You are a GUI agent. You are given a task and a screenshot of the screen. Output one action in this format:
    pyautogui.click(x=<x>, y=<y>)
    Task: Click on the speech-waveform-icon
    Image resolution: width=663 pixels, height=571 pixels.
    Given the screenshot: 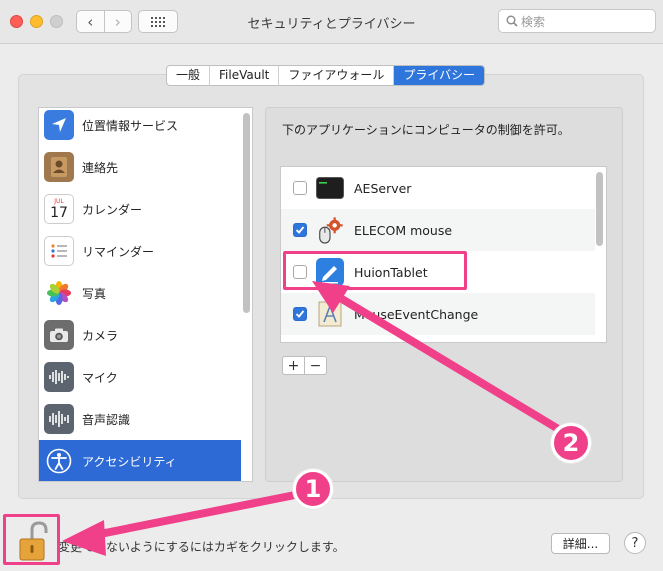 What is the action you would take?
    pyautogui.click(x=59, y=419)
    